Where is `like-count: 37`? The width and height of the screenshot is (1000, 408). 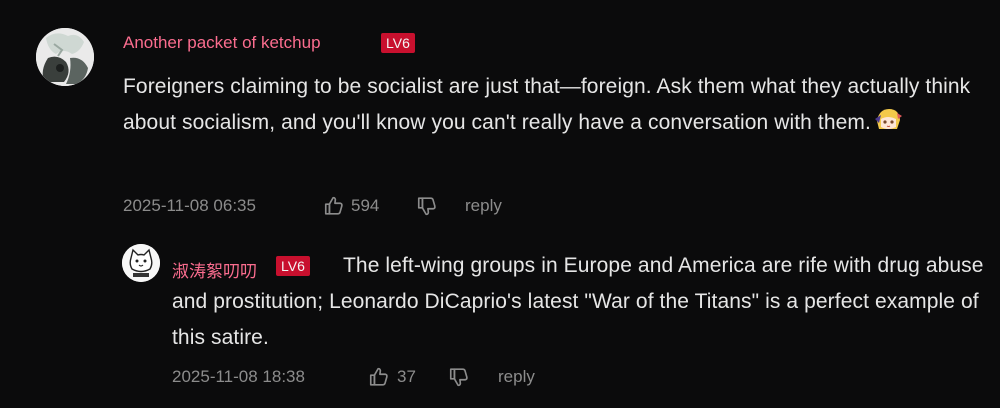 like-count: 37 is located at coordinates (406, 376).